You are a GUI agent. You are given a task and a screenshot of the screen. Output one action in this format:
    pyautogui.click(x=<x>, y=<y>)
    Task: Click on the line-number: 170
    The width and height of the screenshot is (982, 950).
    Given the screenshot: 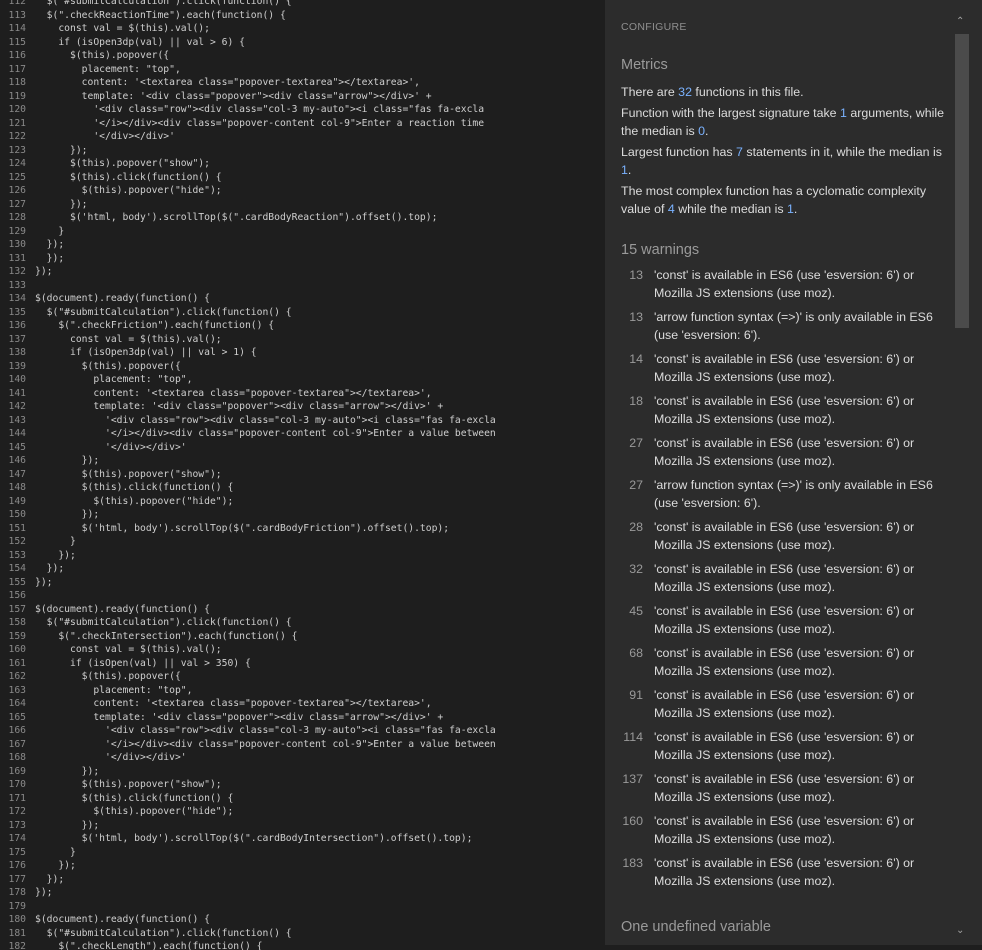 What is the action you would take?
    pyautogui.click(x=17, y=784)
    